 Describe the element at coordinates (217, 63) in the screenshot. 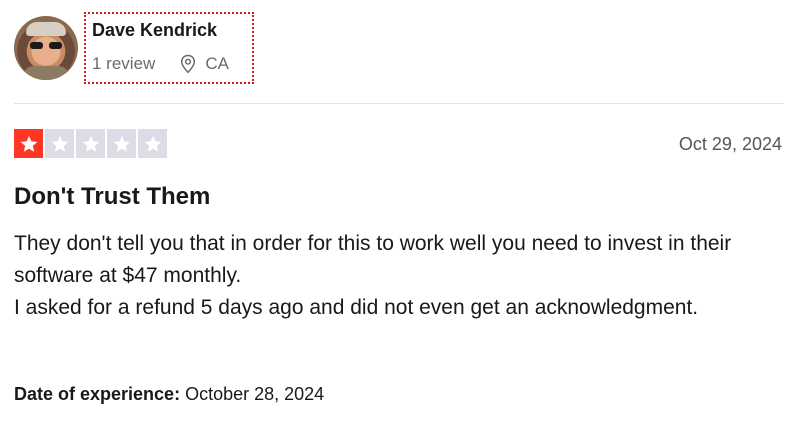

I see `location-label: CA` at that location.